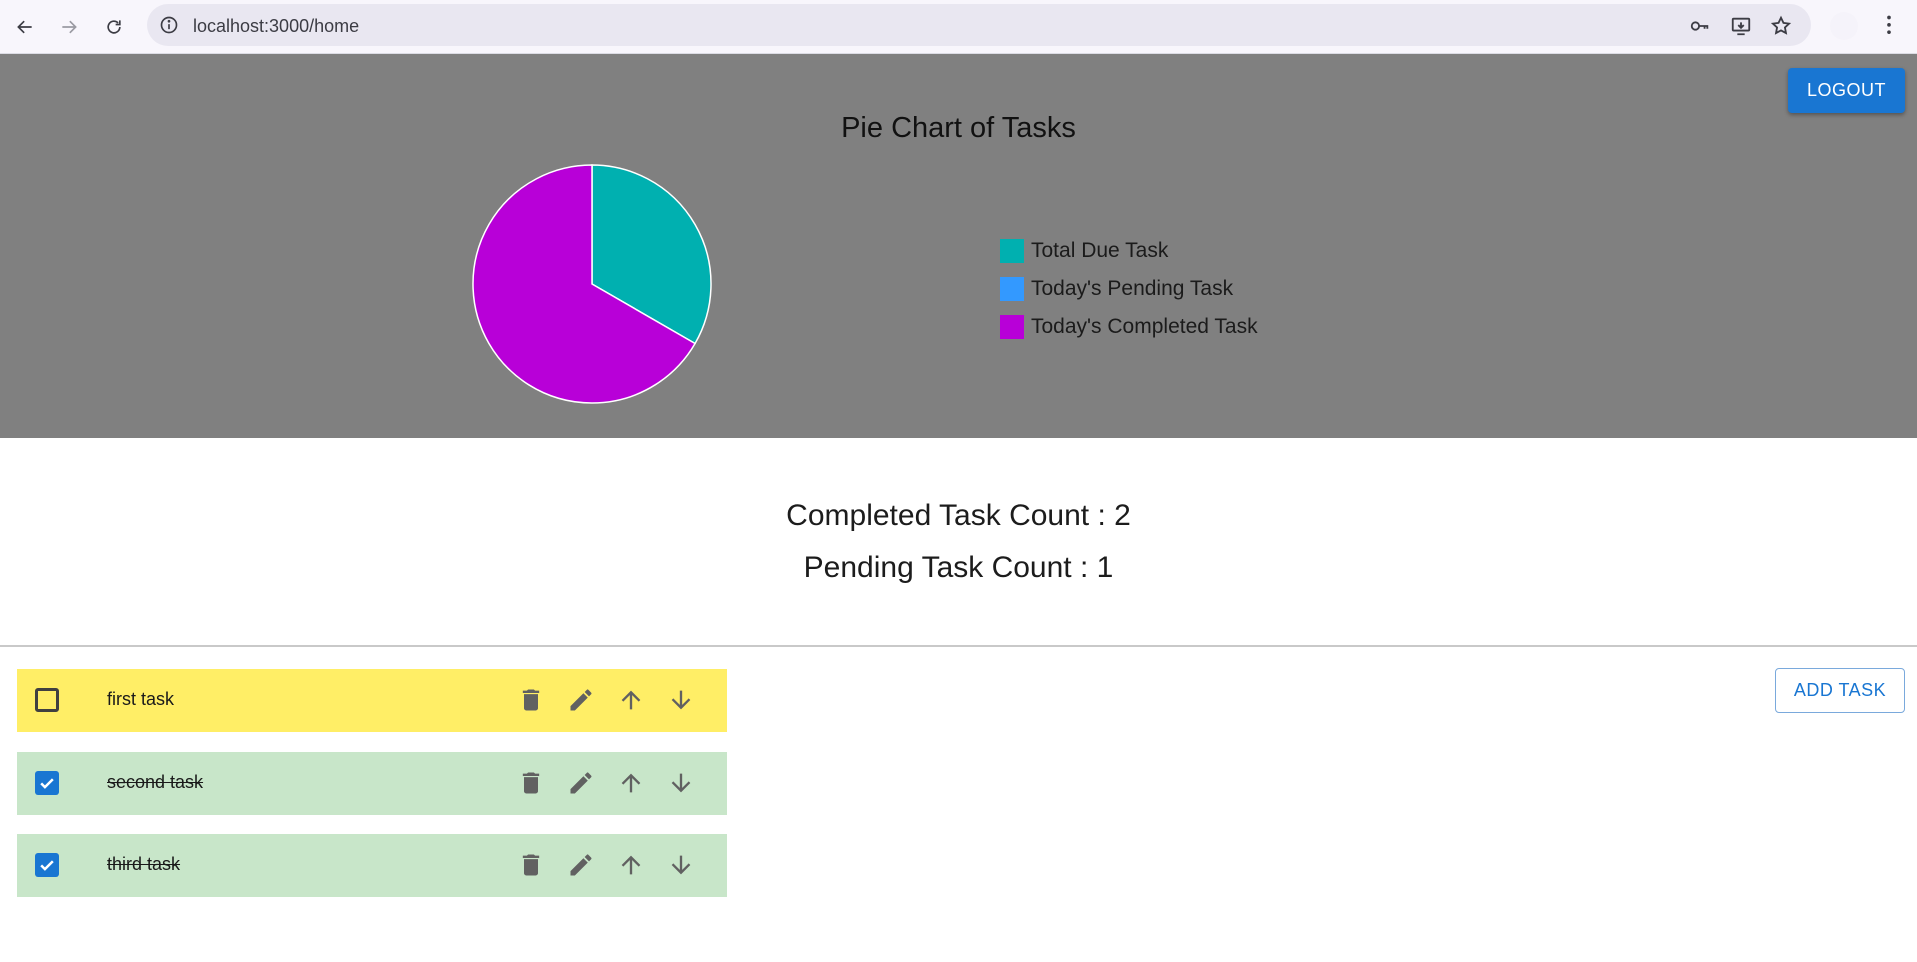 This screenshot has height=962, width=1917. I want to click on install-app-icon, so click(1741, 26).